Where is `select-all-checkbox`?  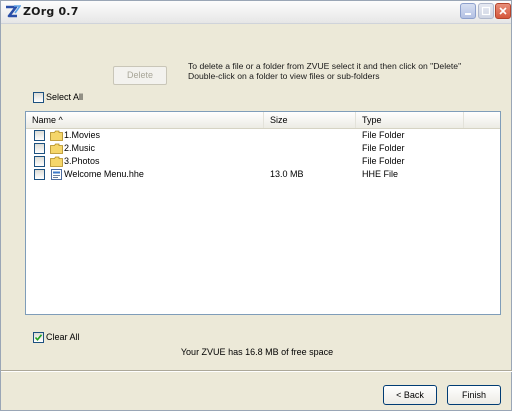
select-all-checkbox is located at coordinates (38, 97).